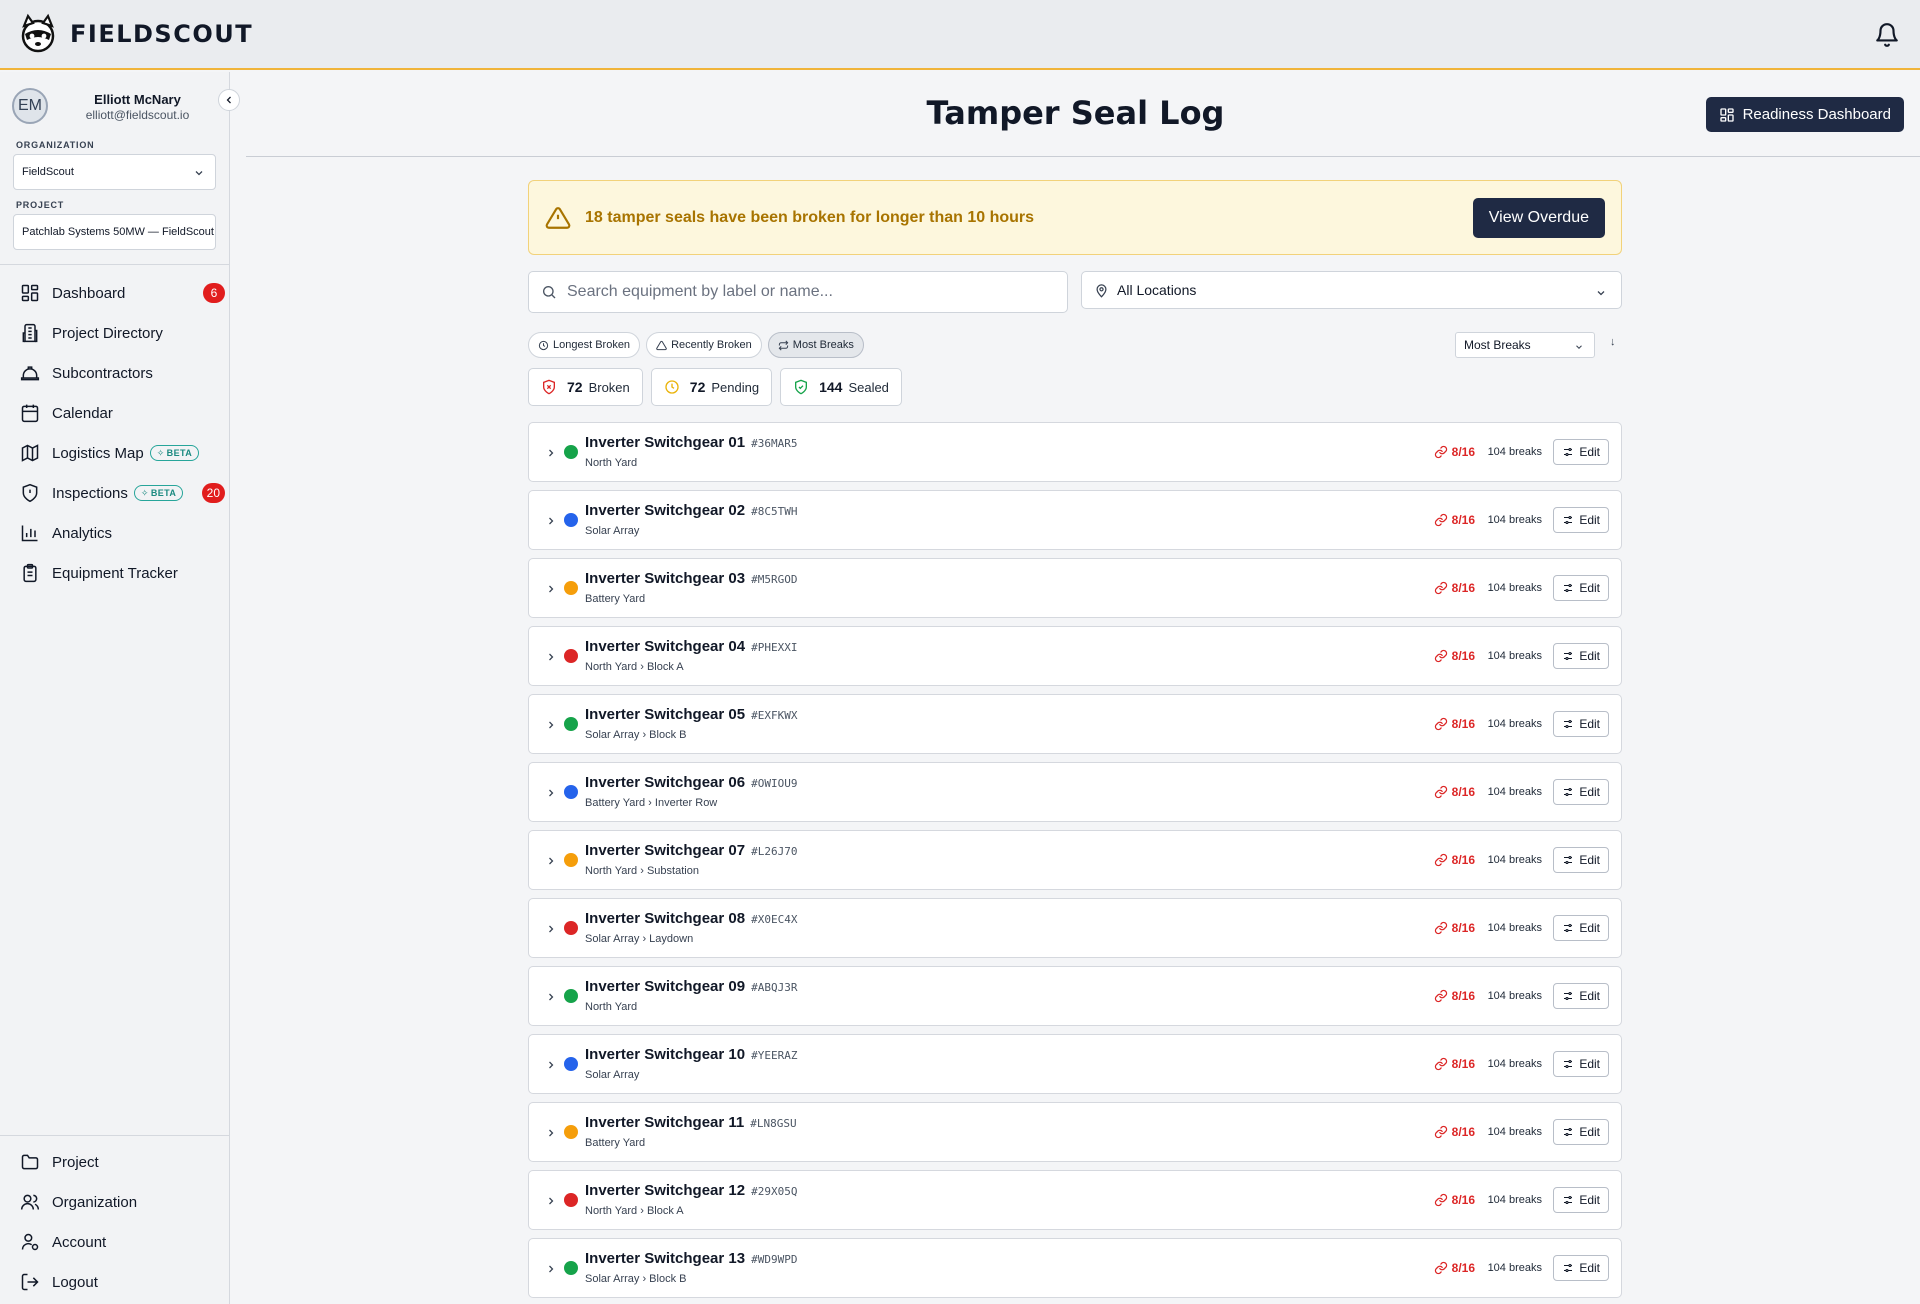 The image size is (1920, 1304). What do you see at coordinates (661, 345) in the screenshot?
I see `warning-icon` at bounding box center [661, 345].